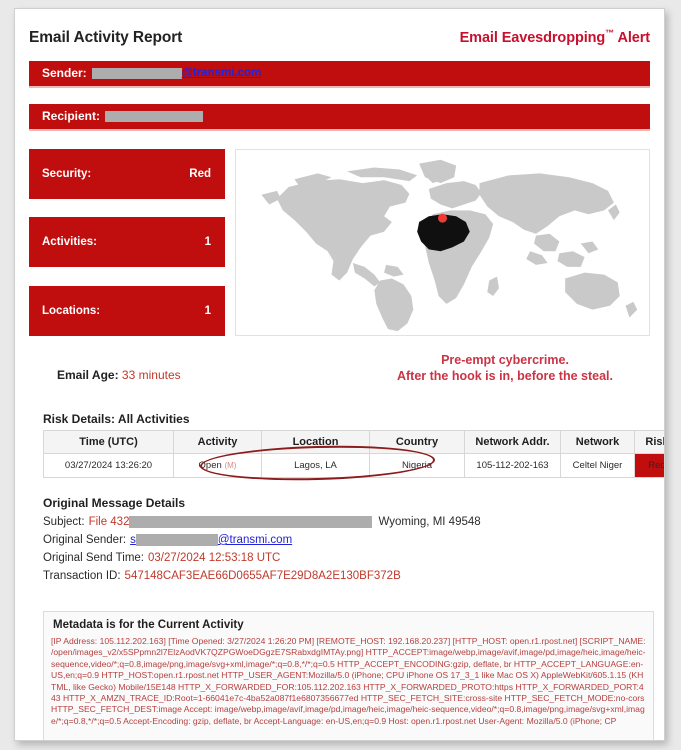  What do you see at coordinates (649, 465) in the screenshot?
I see `status-badge: Red` at bounding box center [649, 465].